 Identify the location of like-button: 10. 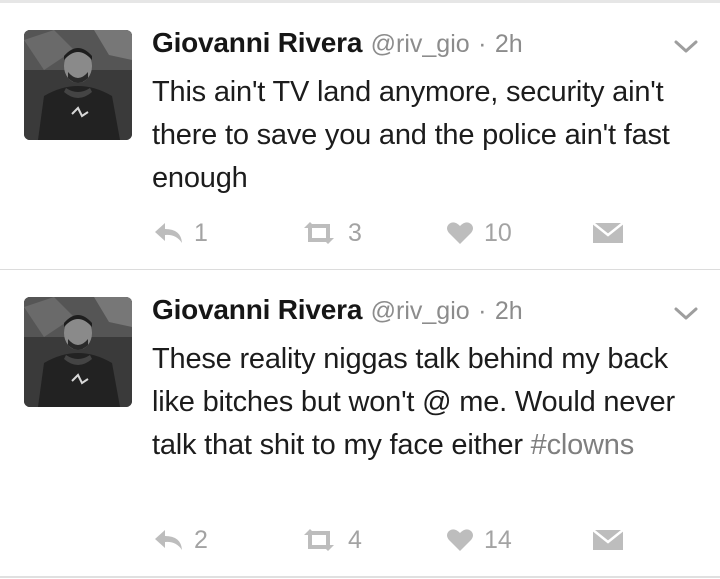
(479, 233).